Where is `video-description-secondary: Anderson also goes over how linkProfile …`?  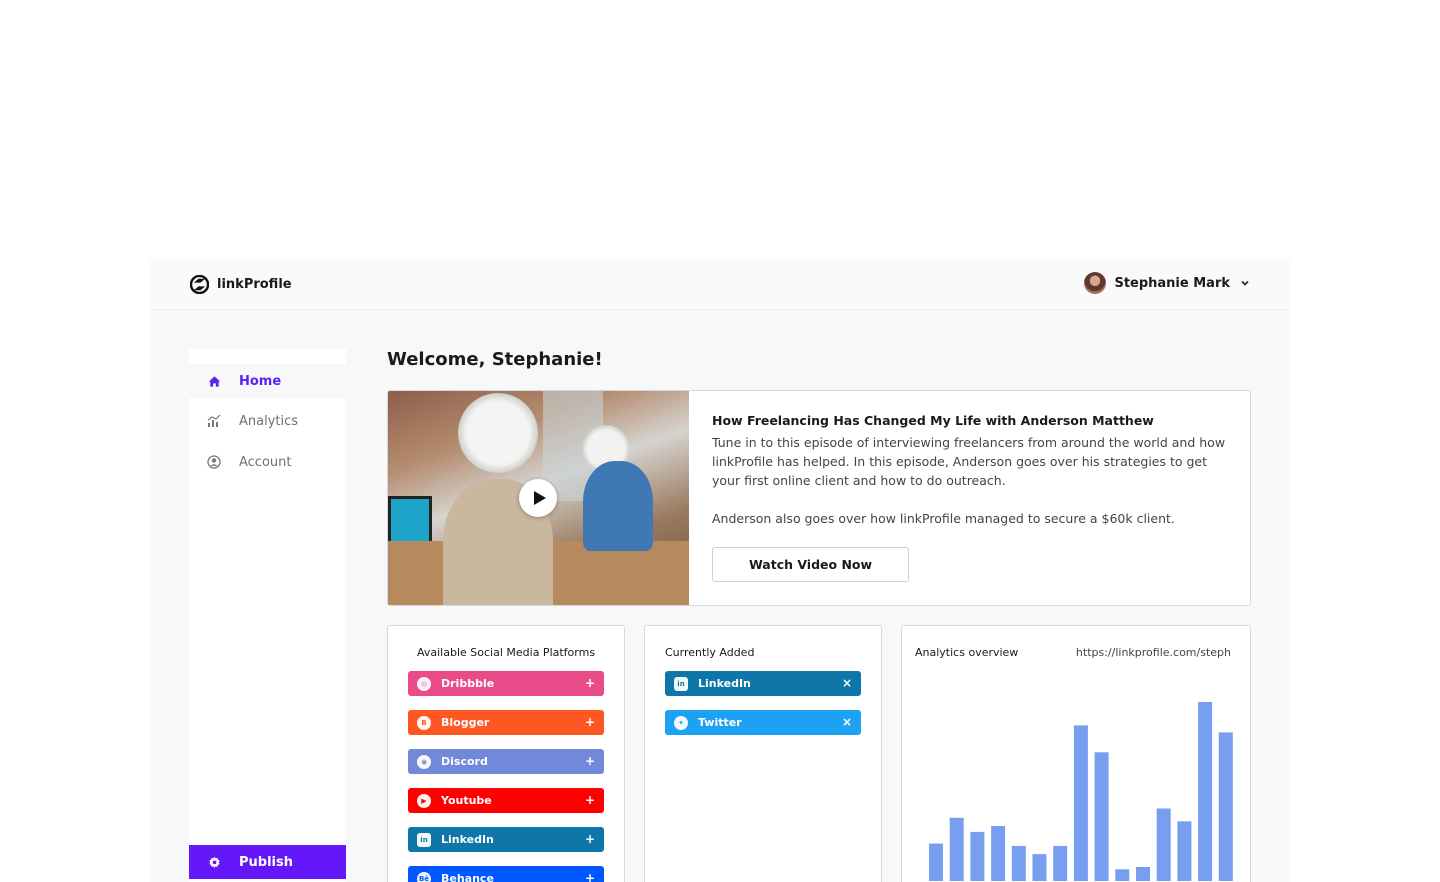 video-description-secondary: Anderson also goes over how linkProfile … is located at coordinates (943, 518).